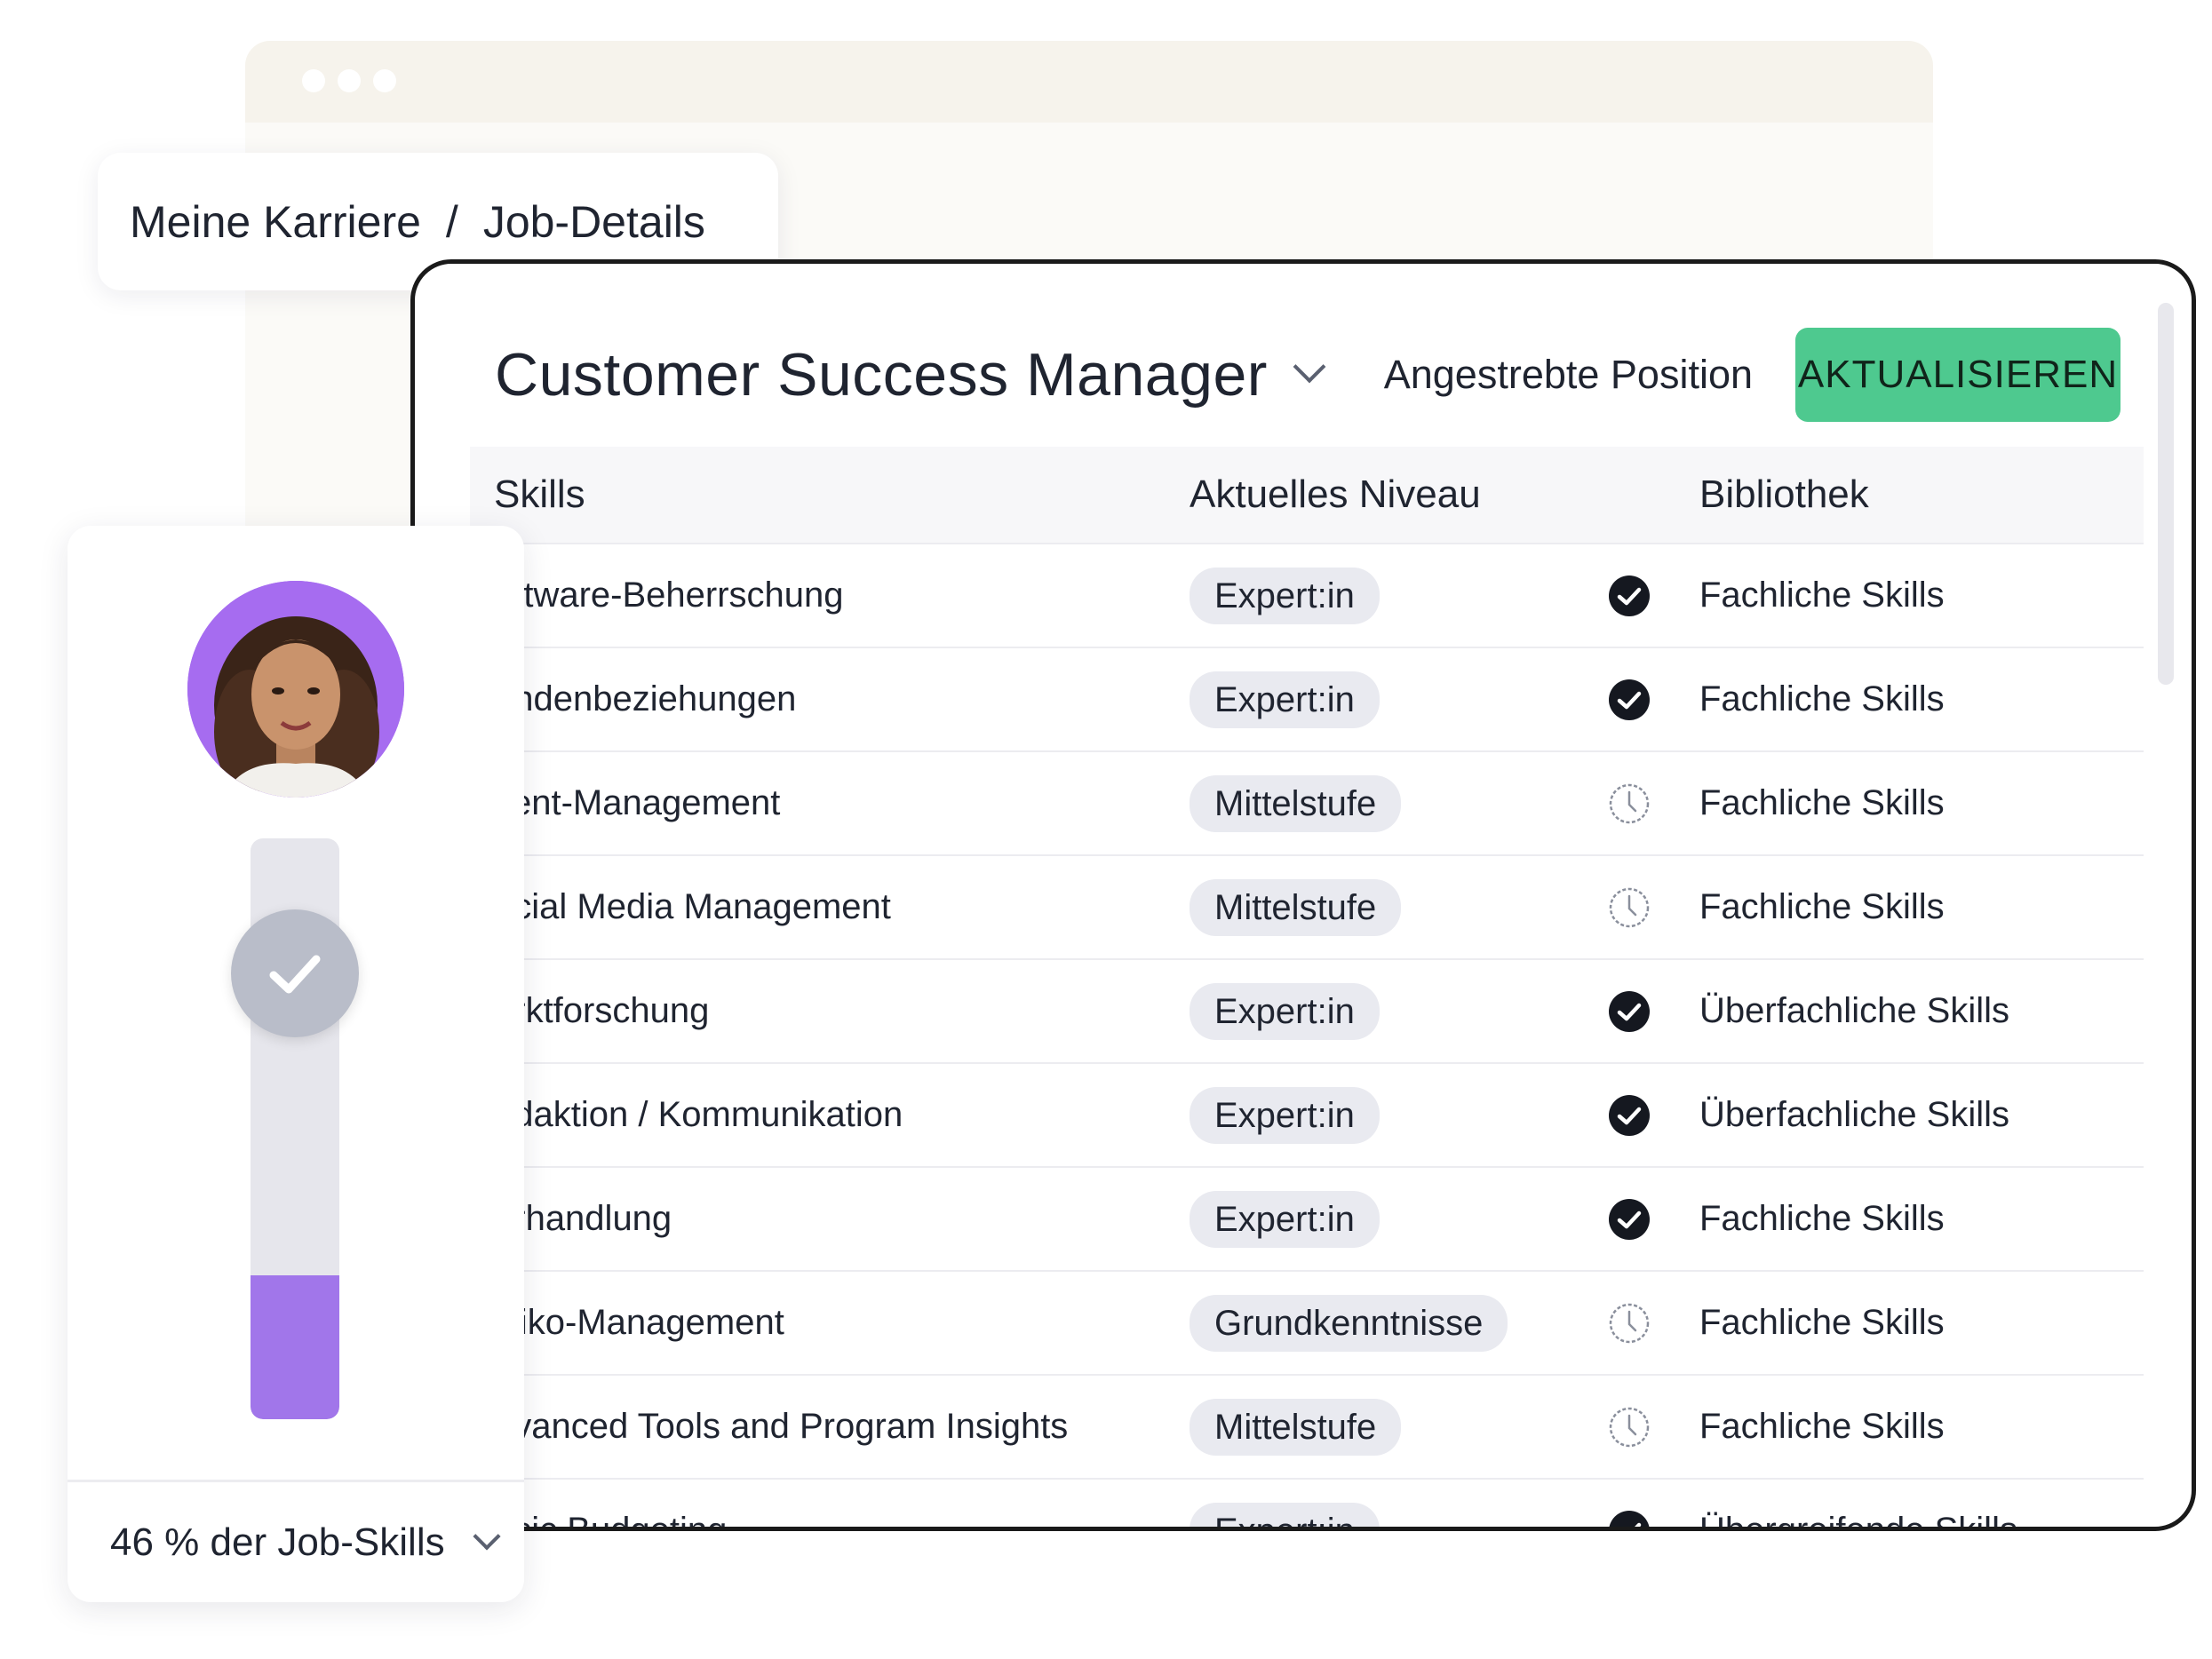 The image size is (2212, 1659). What do you see at coordinates (295, 1346) in the screenshot?
I see `progress-fill` at bounding box center [295, 1346].